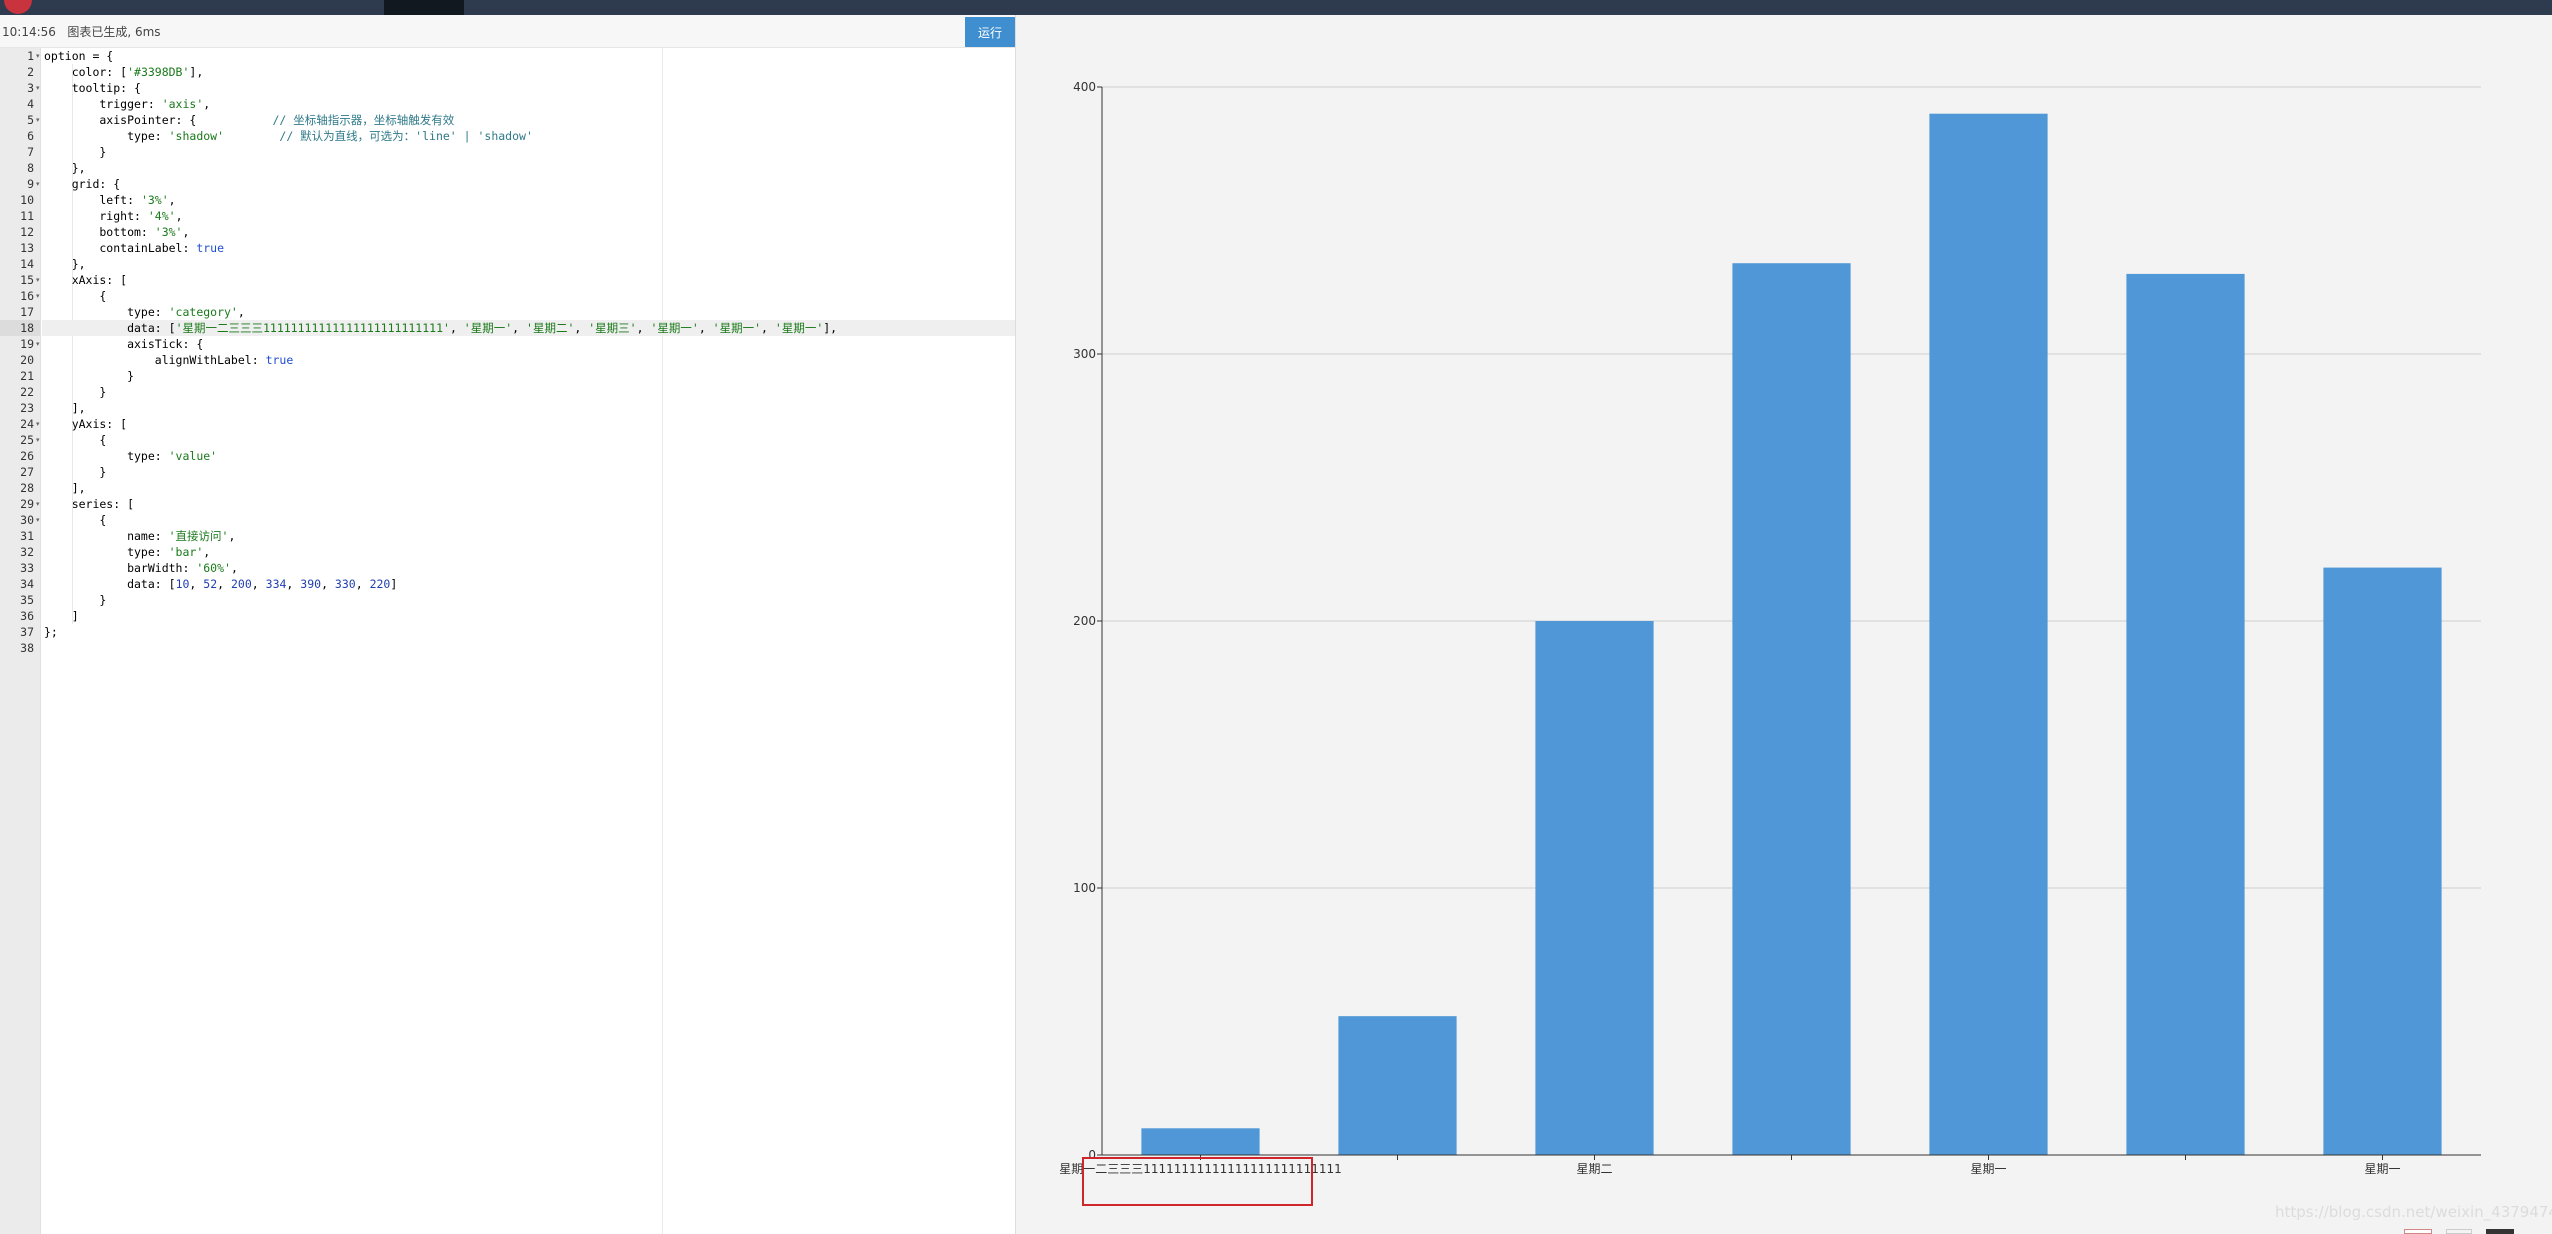 This screenshot has width=2552, height=1234. I want to click on code-line: barWidth: '60%',, so click(141, 568).